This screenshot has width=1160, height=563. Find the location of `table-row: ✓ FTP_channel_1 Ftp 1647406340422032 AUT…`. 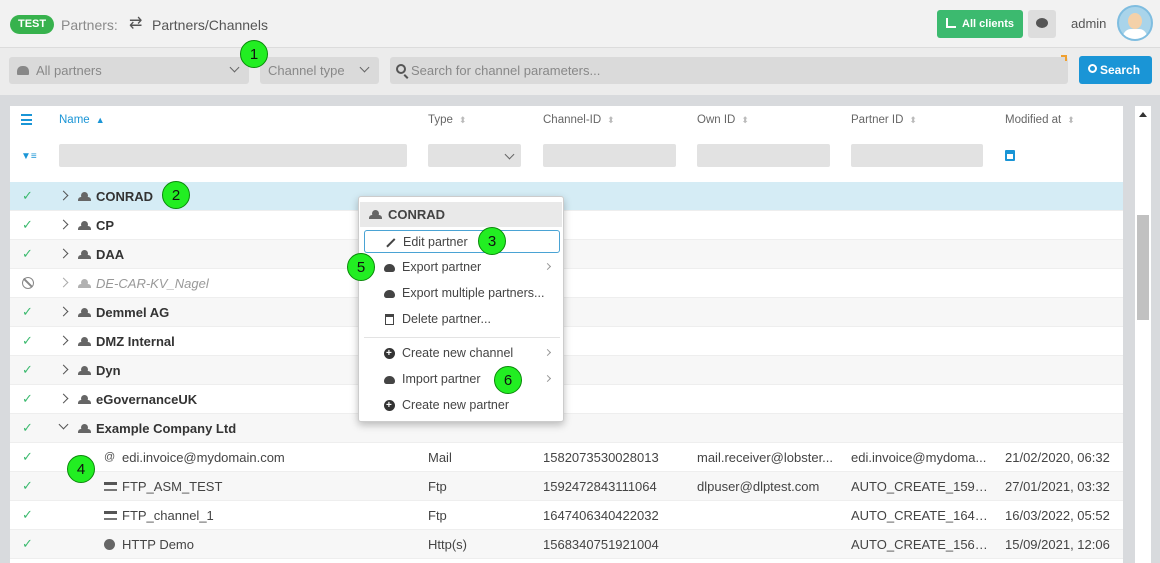

table-row: ✓ FTP_channel_1 Ftp 1647406340422032 AUT… is located at coordinates (566, 515).